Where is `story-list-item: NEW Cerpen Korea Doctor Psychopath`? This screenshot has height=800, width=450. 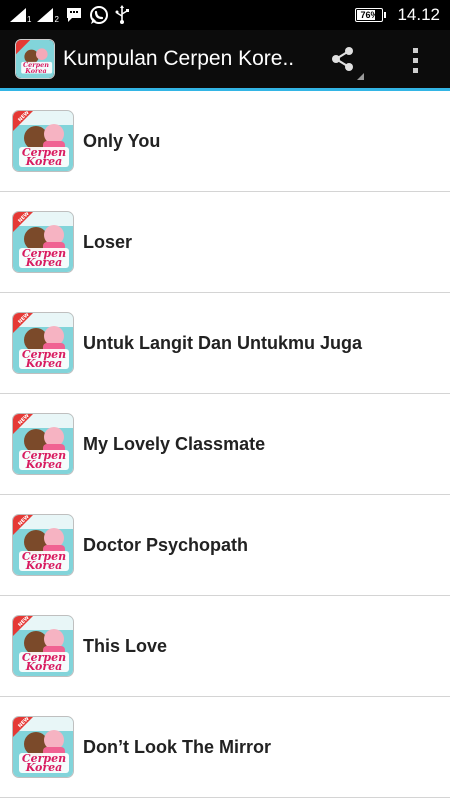 story-list-item: NEW Cerpen Korea Doctor Psychopath is located at coordinates (225, 545).